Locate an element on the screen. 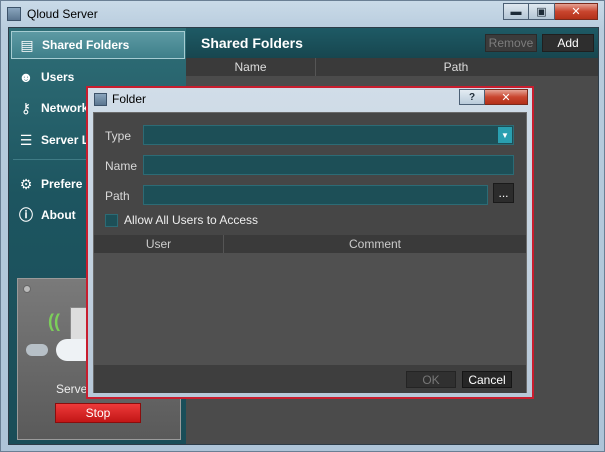 The image size is (605, 452). sidebar-item-label: Network is located at coordinates (65, 108).